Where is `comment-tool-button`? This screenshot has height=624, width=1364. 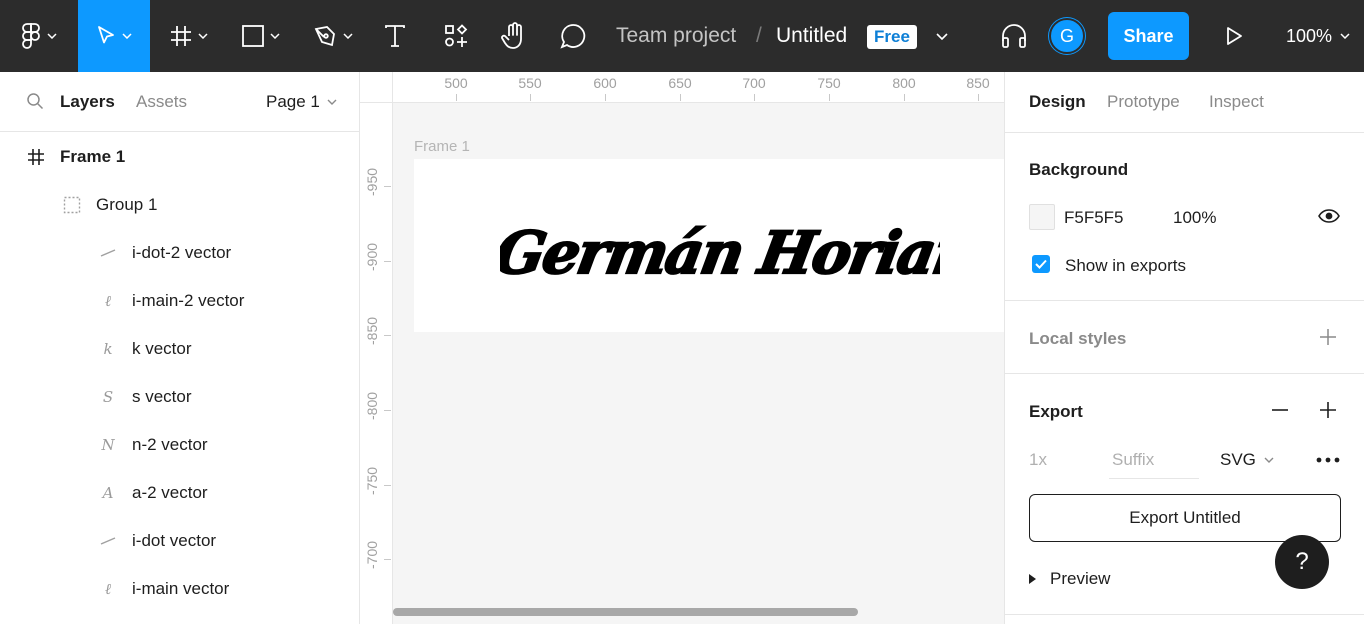
comment-tool-button is located at coordinates (573, 36).